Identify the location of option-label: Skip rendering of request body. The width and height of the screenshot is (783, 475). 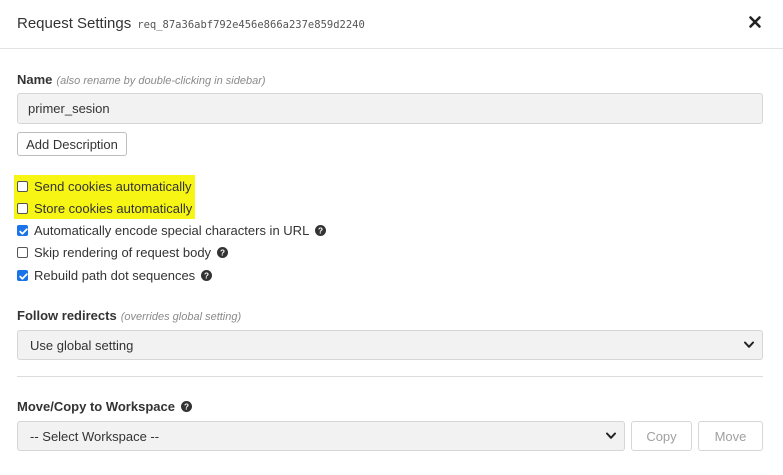
(123, 252).